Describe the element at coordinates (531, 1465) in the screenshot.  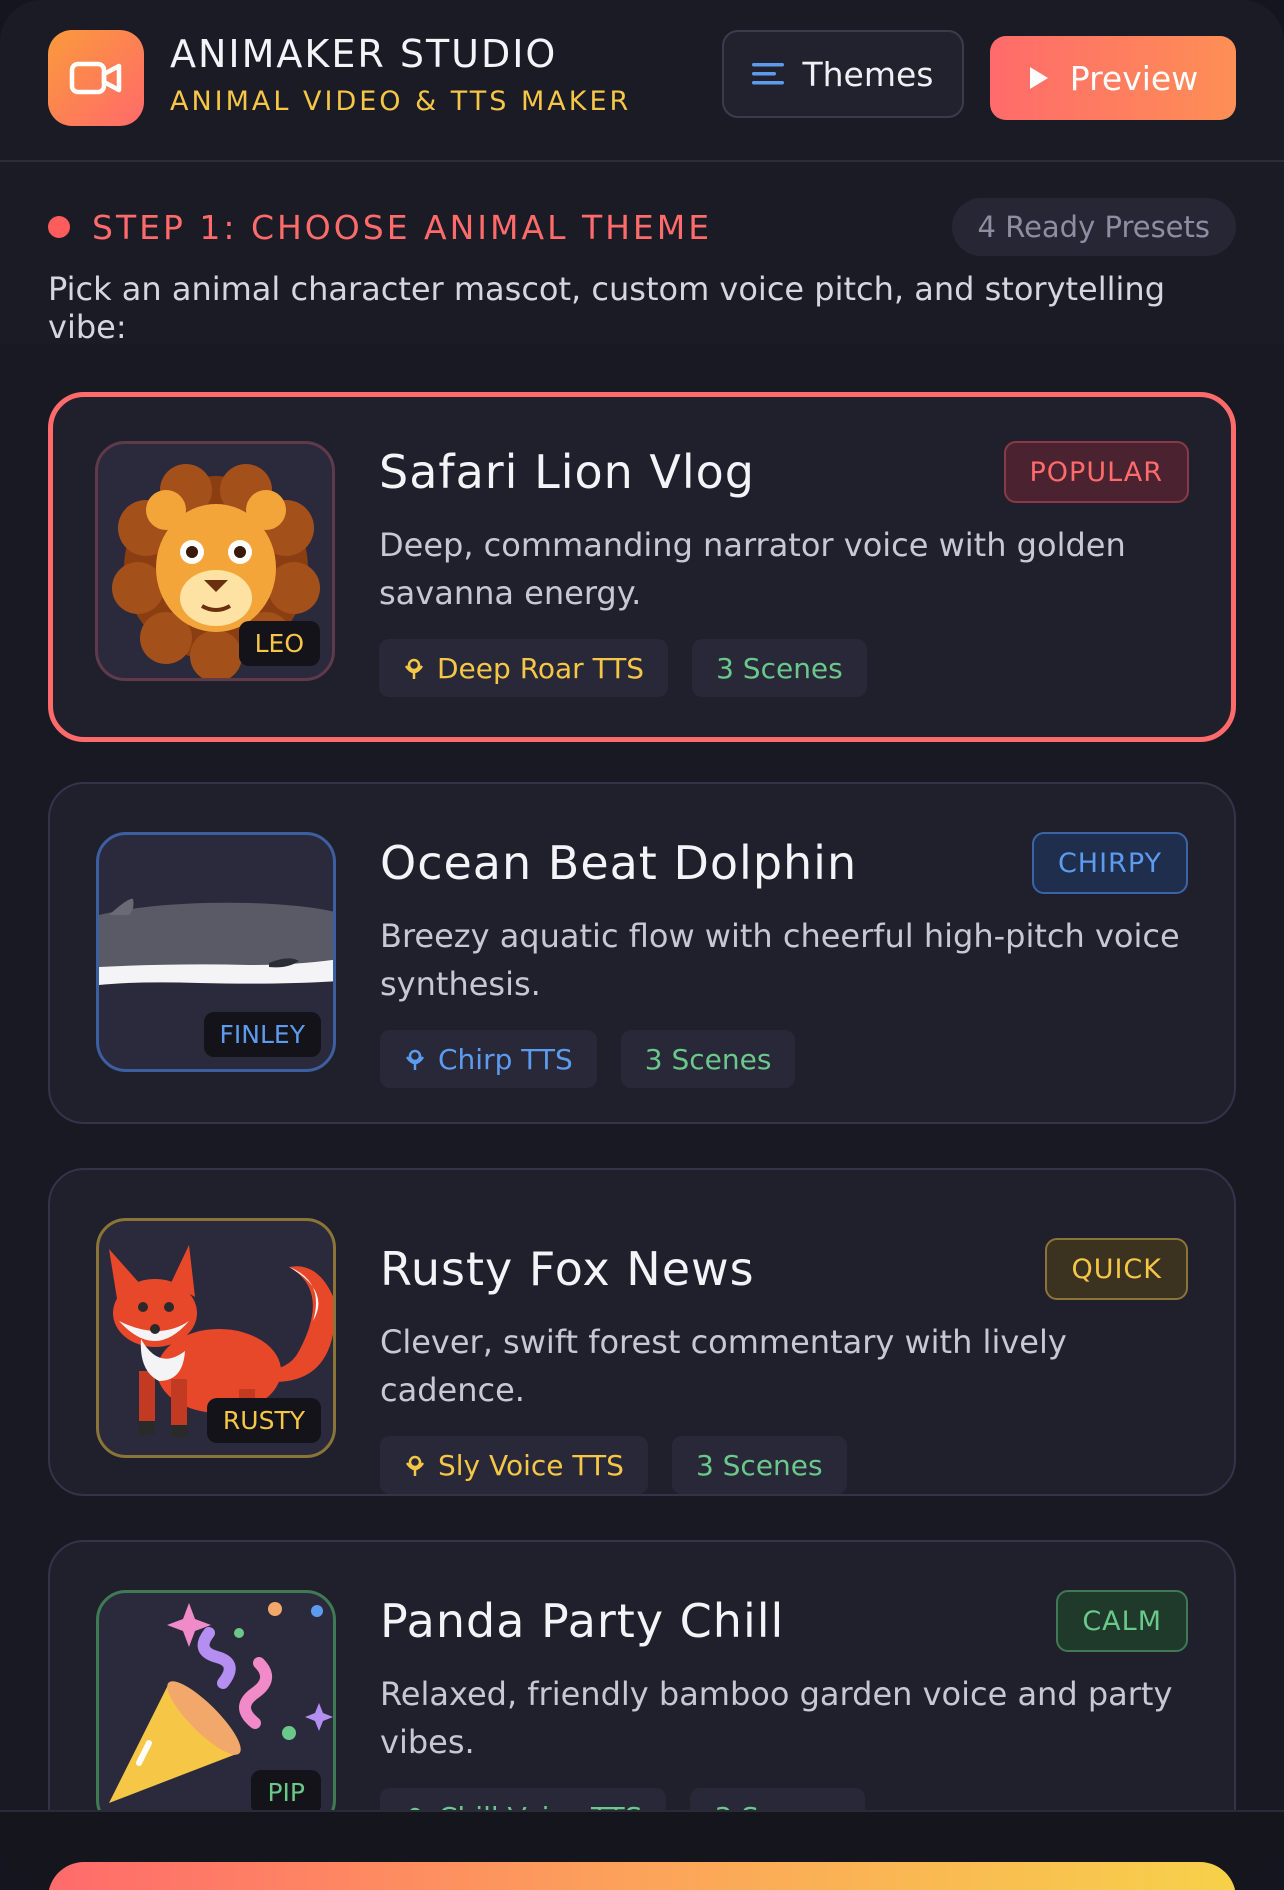
I see `voice-label: Sly Voice TTS` at that location.